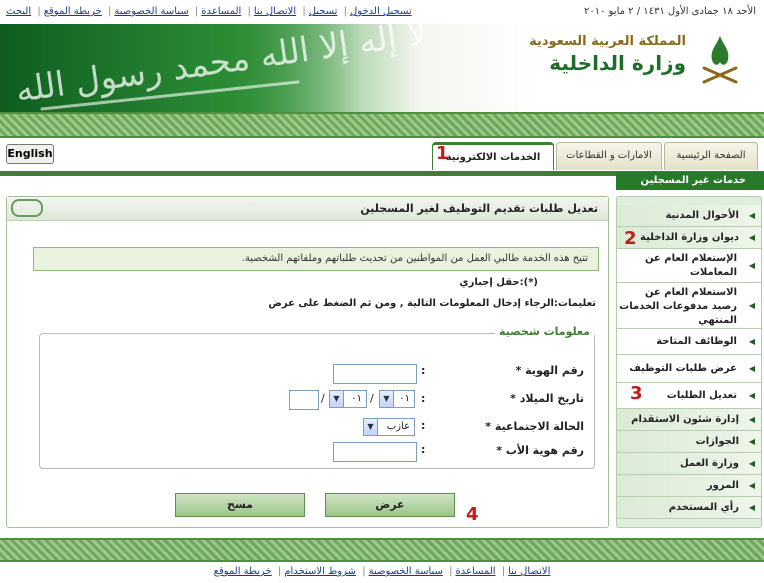 This screenshot has width=764, height=583. I want to click on sidebar-item-view-applications: ◀ عرض طلبات التوظيف, so click(689, 369).